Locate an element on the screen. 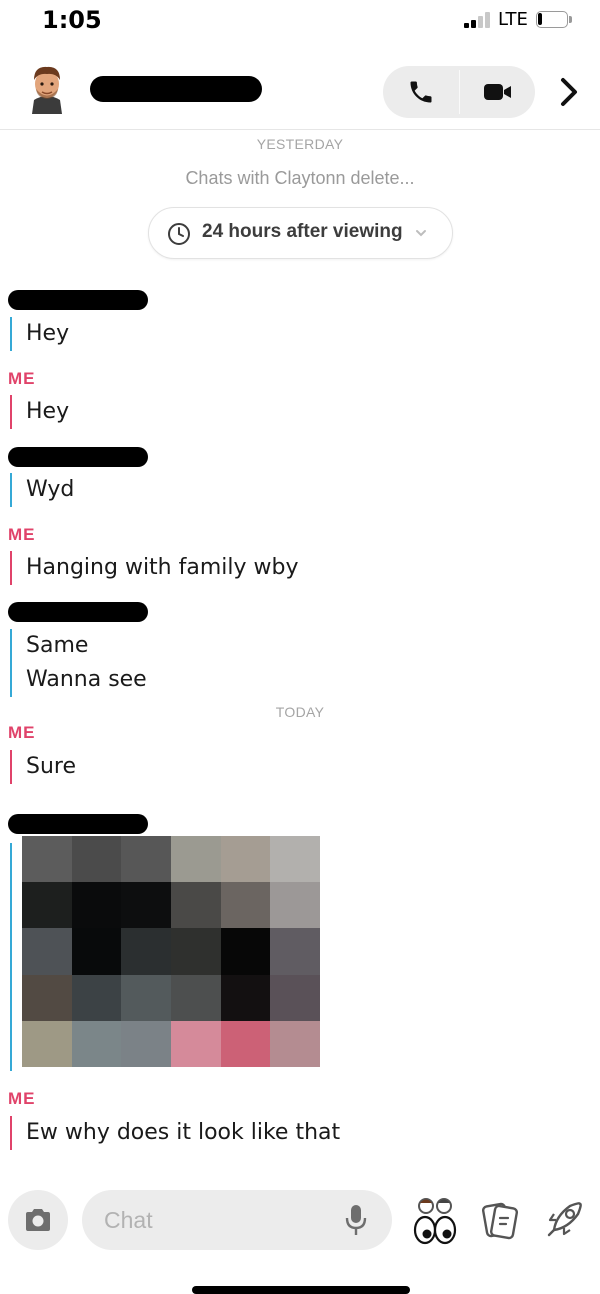 The image size is (600, 1294). expiry-setting-button: 24 hours after viewing is located at coordinates (300, 233).